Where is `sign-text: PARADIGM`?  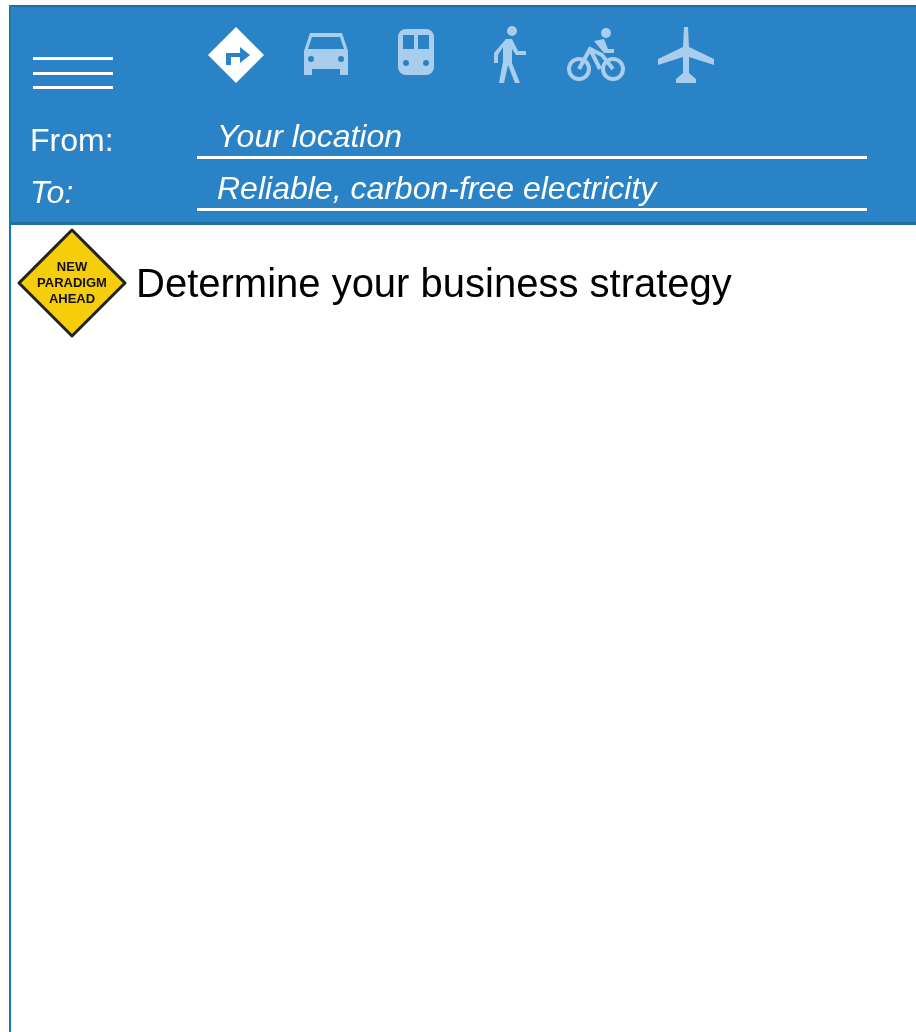 sign-text: PARADIGM is located at coordinates (72, 283).